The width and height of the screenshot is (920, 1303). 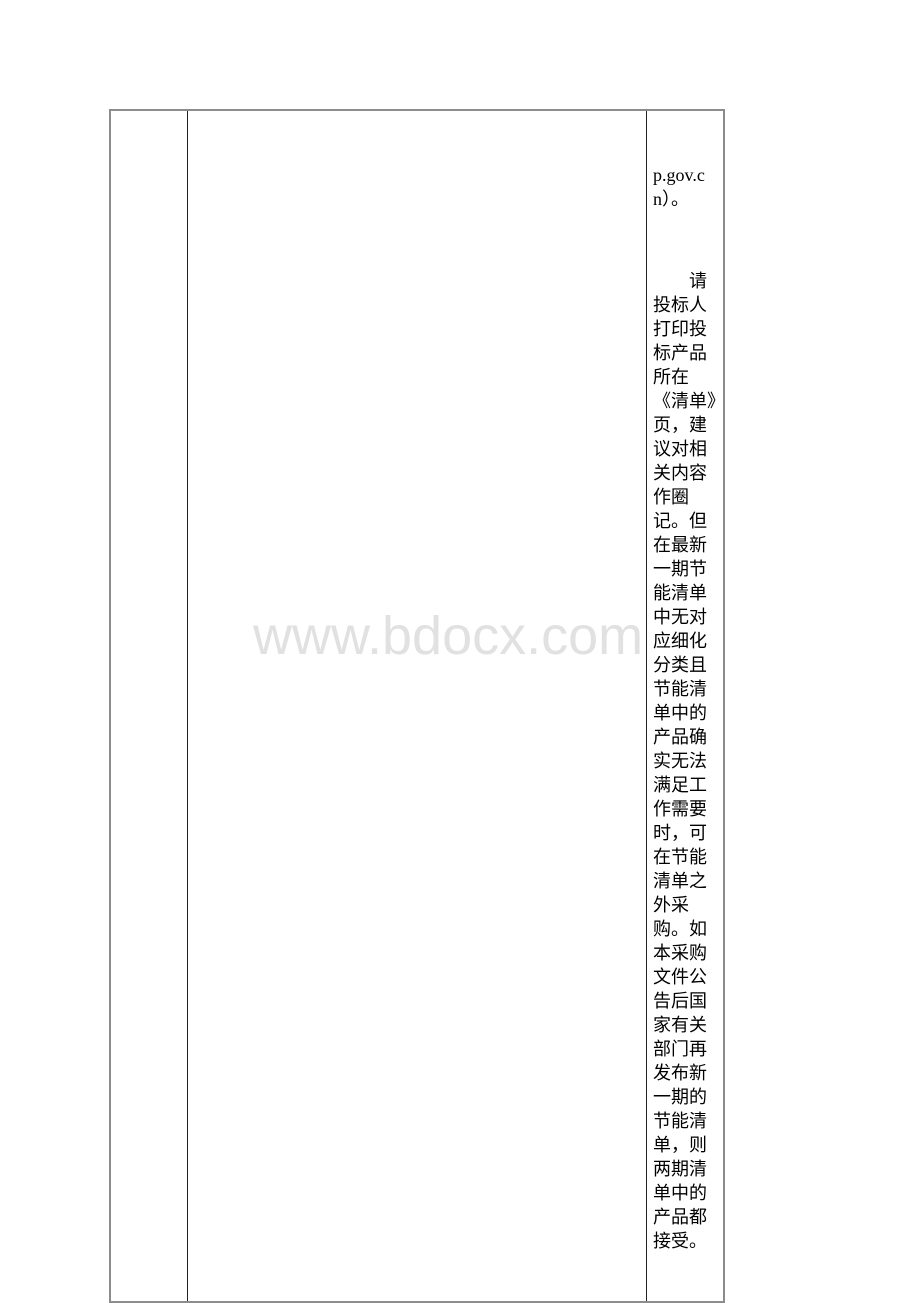 I want to click on table-cell-category, so click(x=148, y=706).